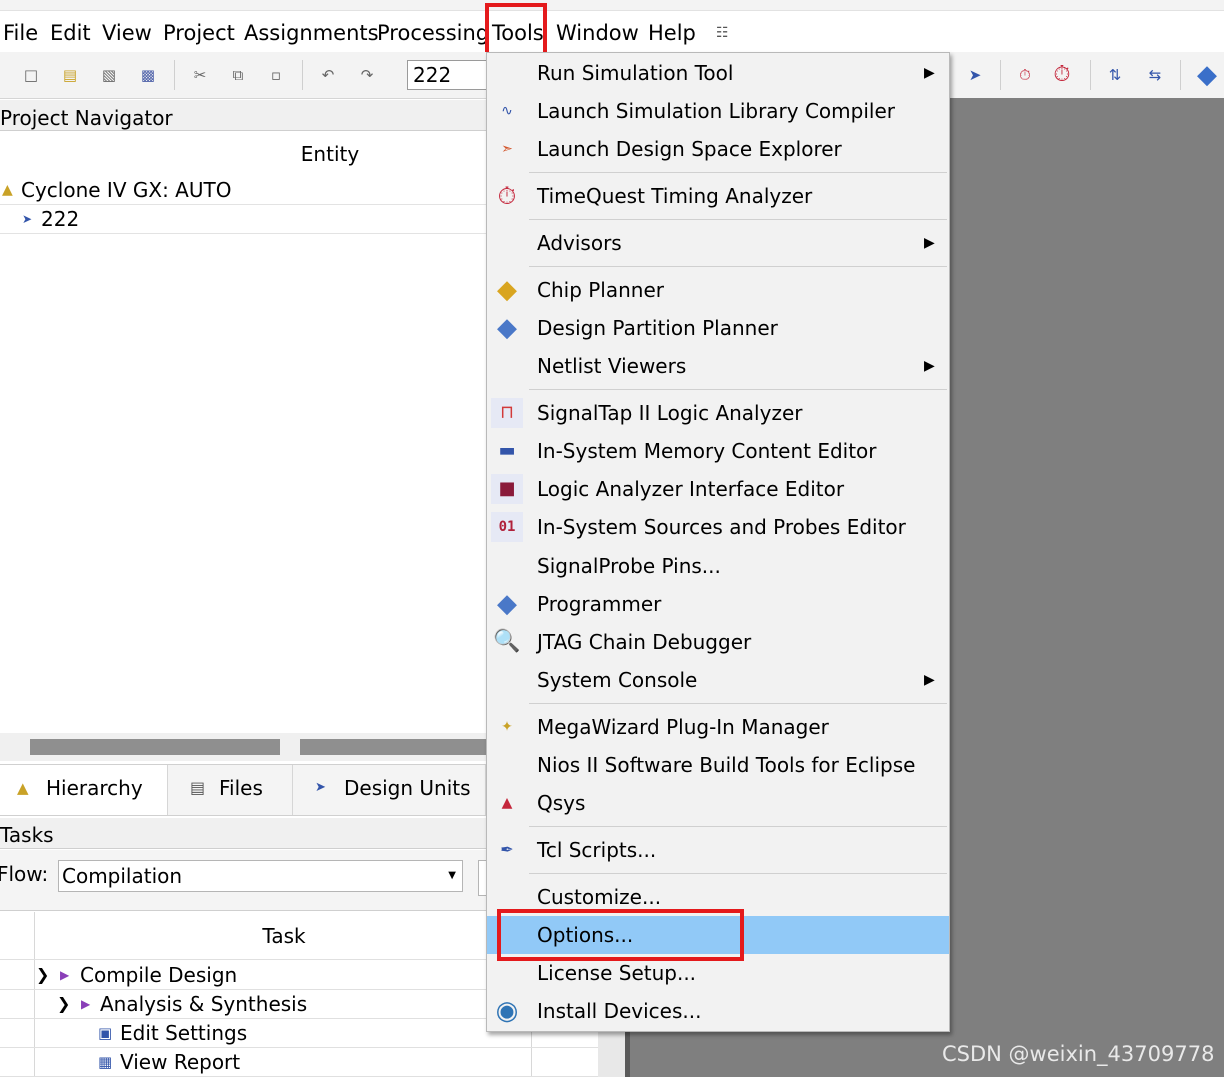 This screenshot has height=1077, width=1224. I want to click on help-extra-icon: ☷, so click(722, 33).